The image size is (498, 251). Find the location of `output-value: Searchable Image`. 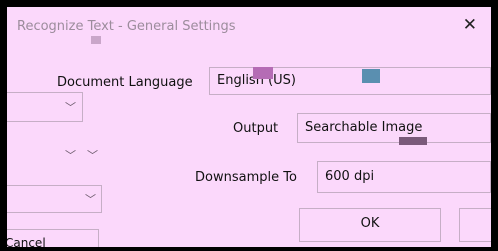

output-value: Searchable Image is located at coordinates (364, 127).